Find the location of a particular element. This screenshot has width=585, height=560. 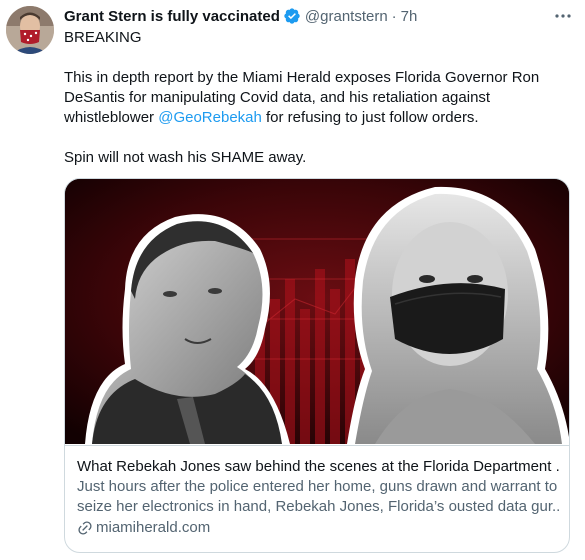

verified-badge-icon is located at coordinates (292, 16).